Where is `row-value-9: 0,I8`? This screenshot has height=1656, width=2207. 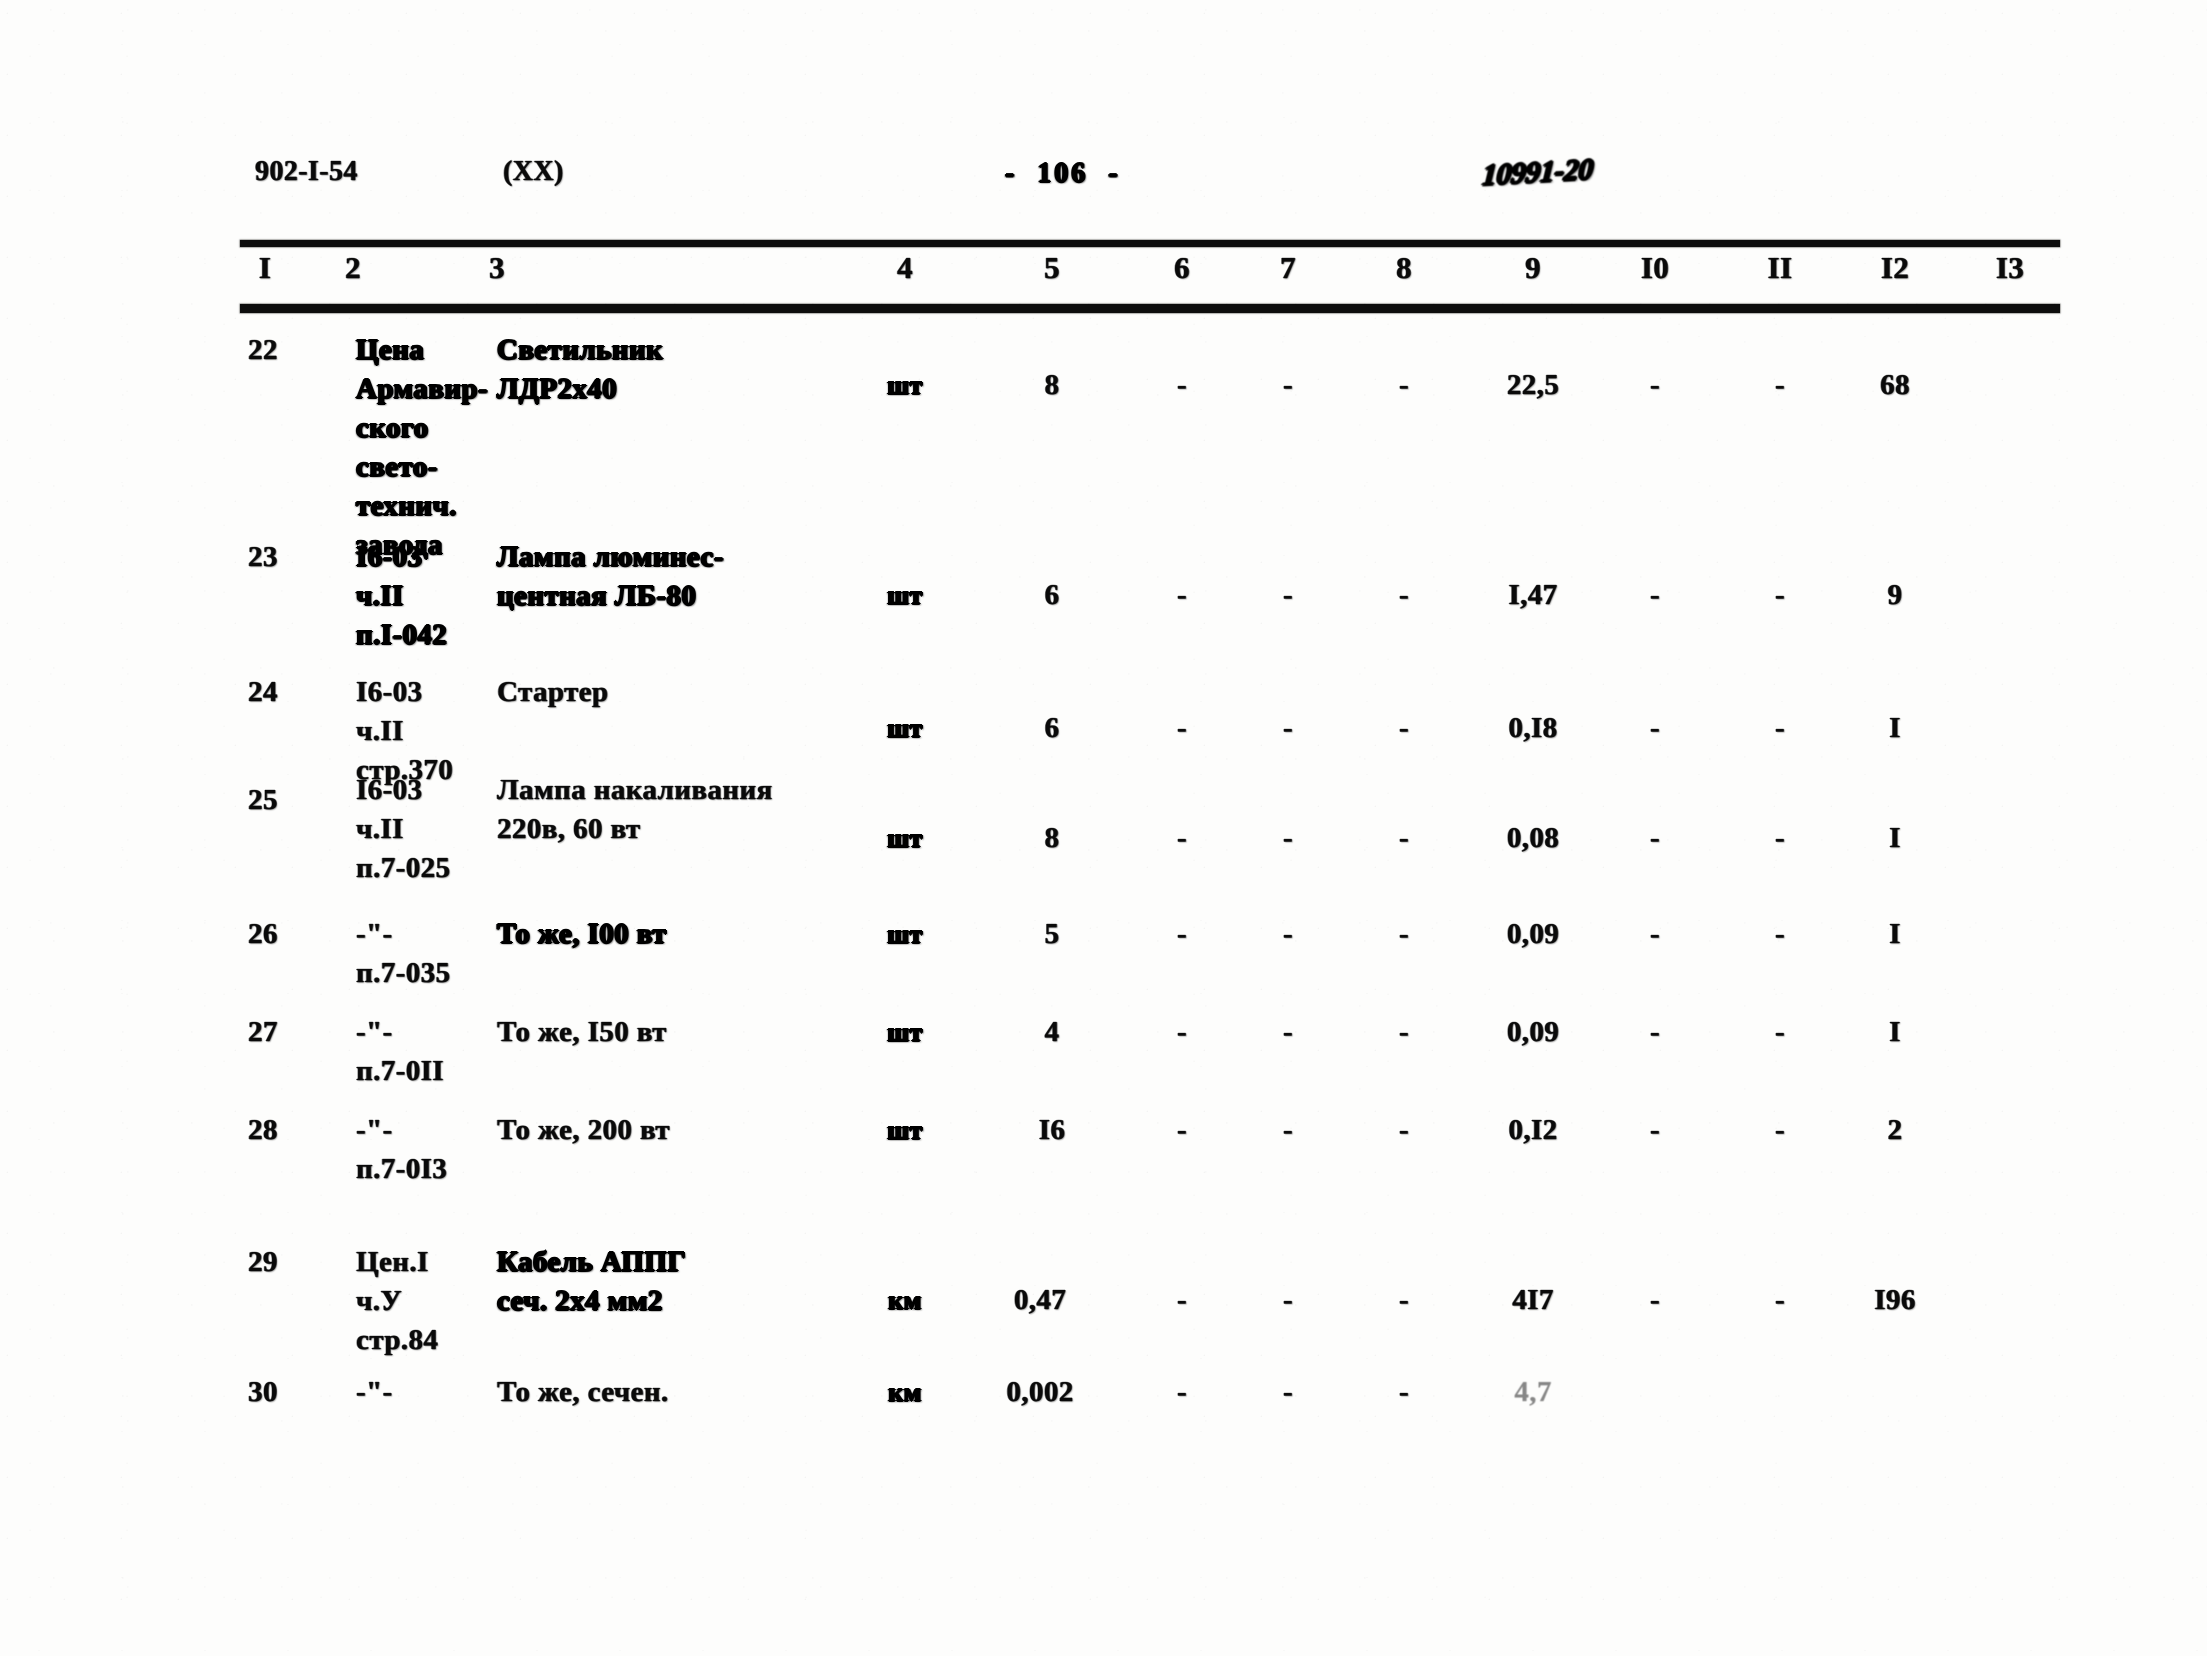
row-value-9: 0,I8 is located at coordinates (1533, 728).